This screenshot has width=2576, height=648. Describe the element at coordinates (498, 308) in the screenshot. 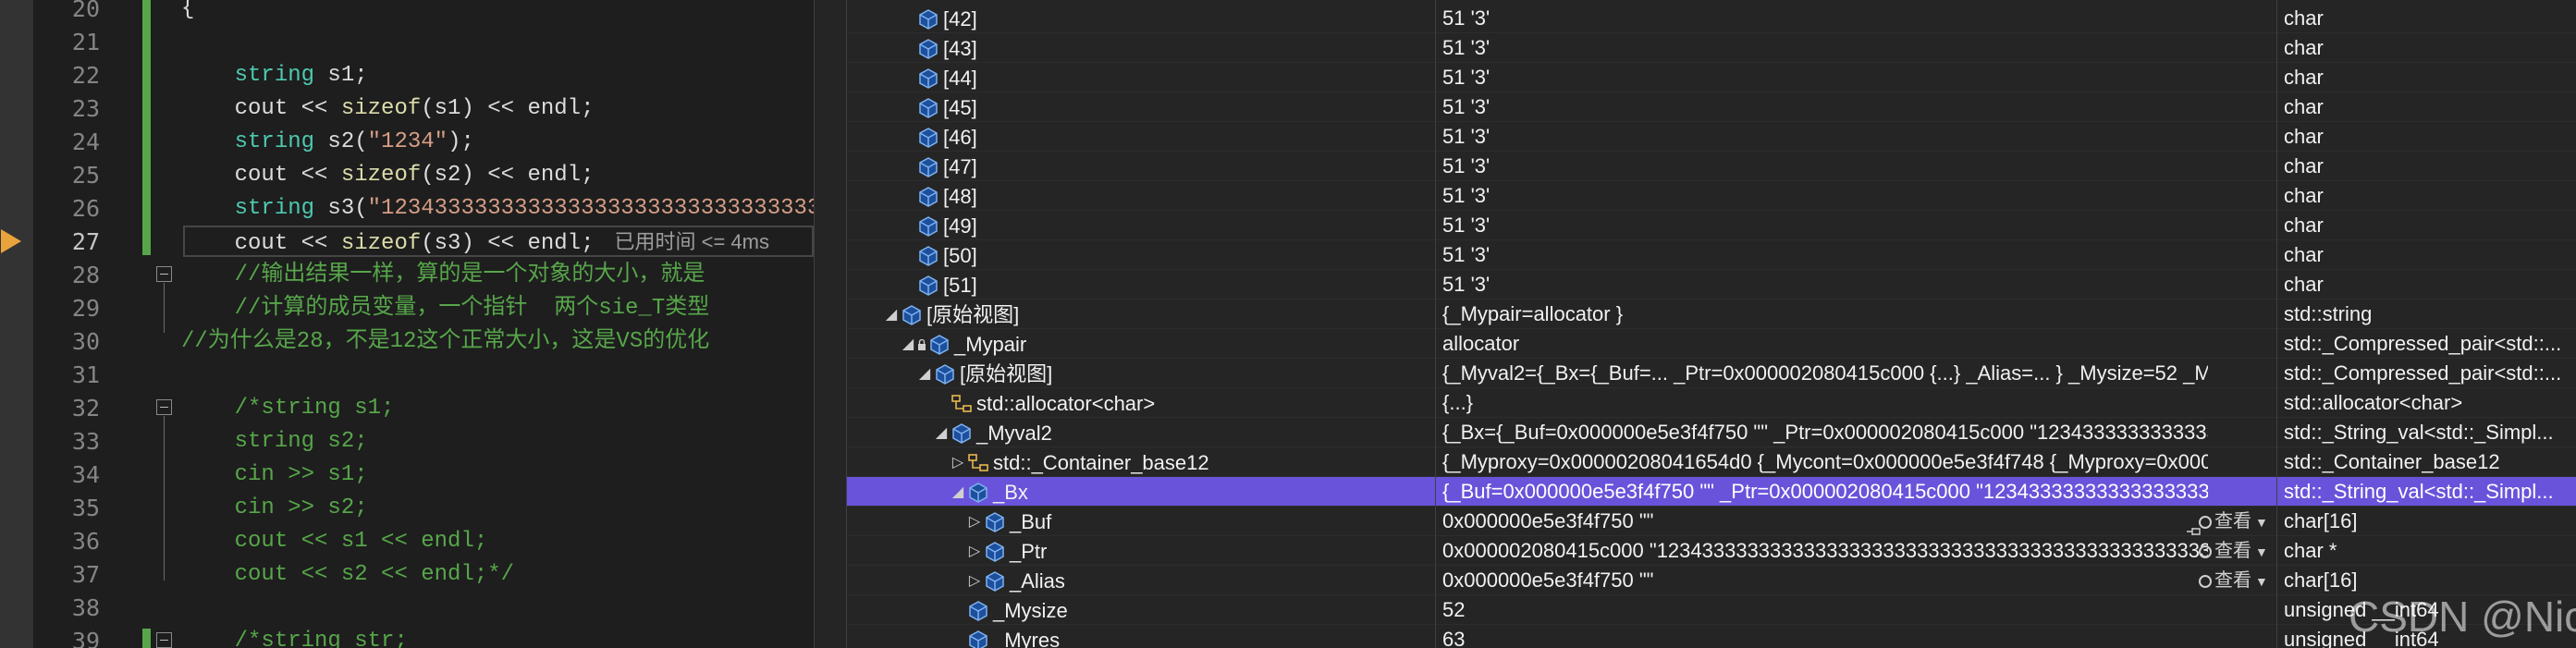

I see `code-line: //计算的成员变量，一个指针 两个sie_T类型` at that location.